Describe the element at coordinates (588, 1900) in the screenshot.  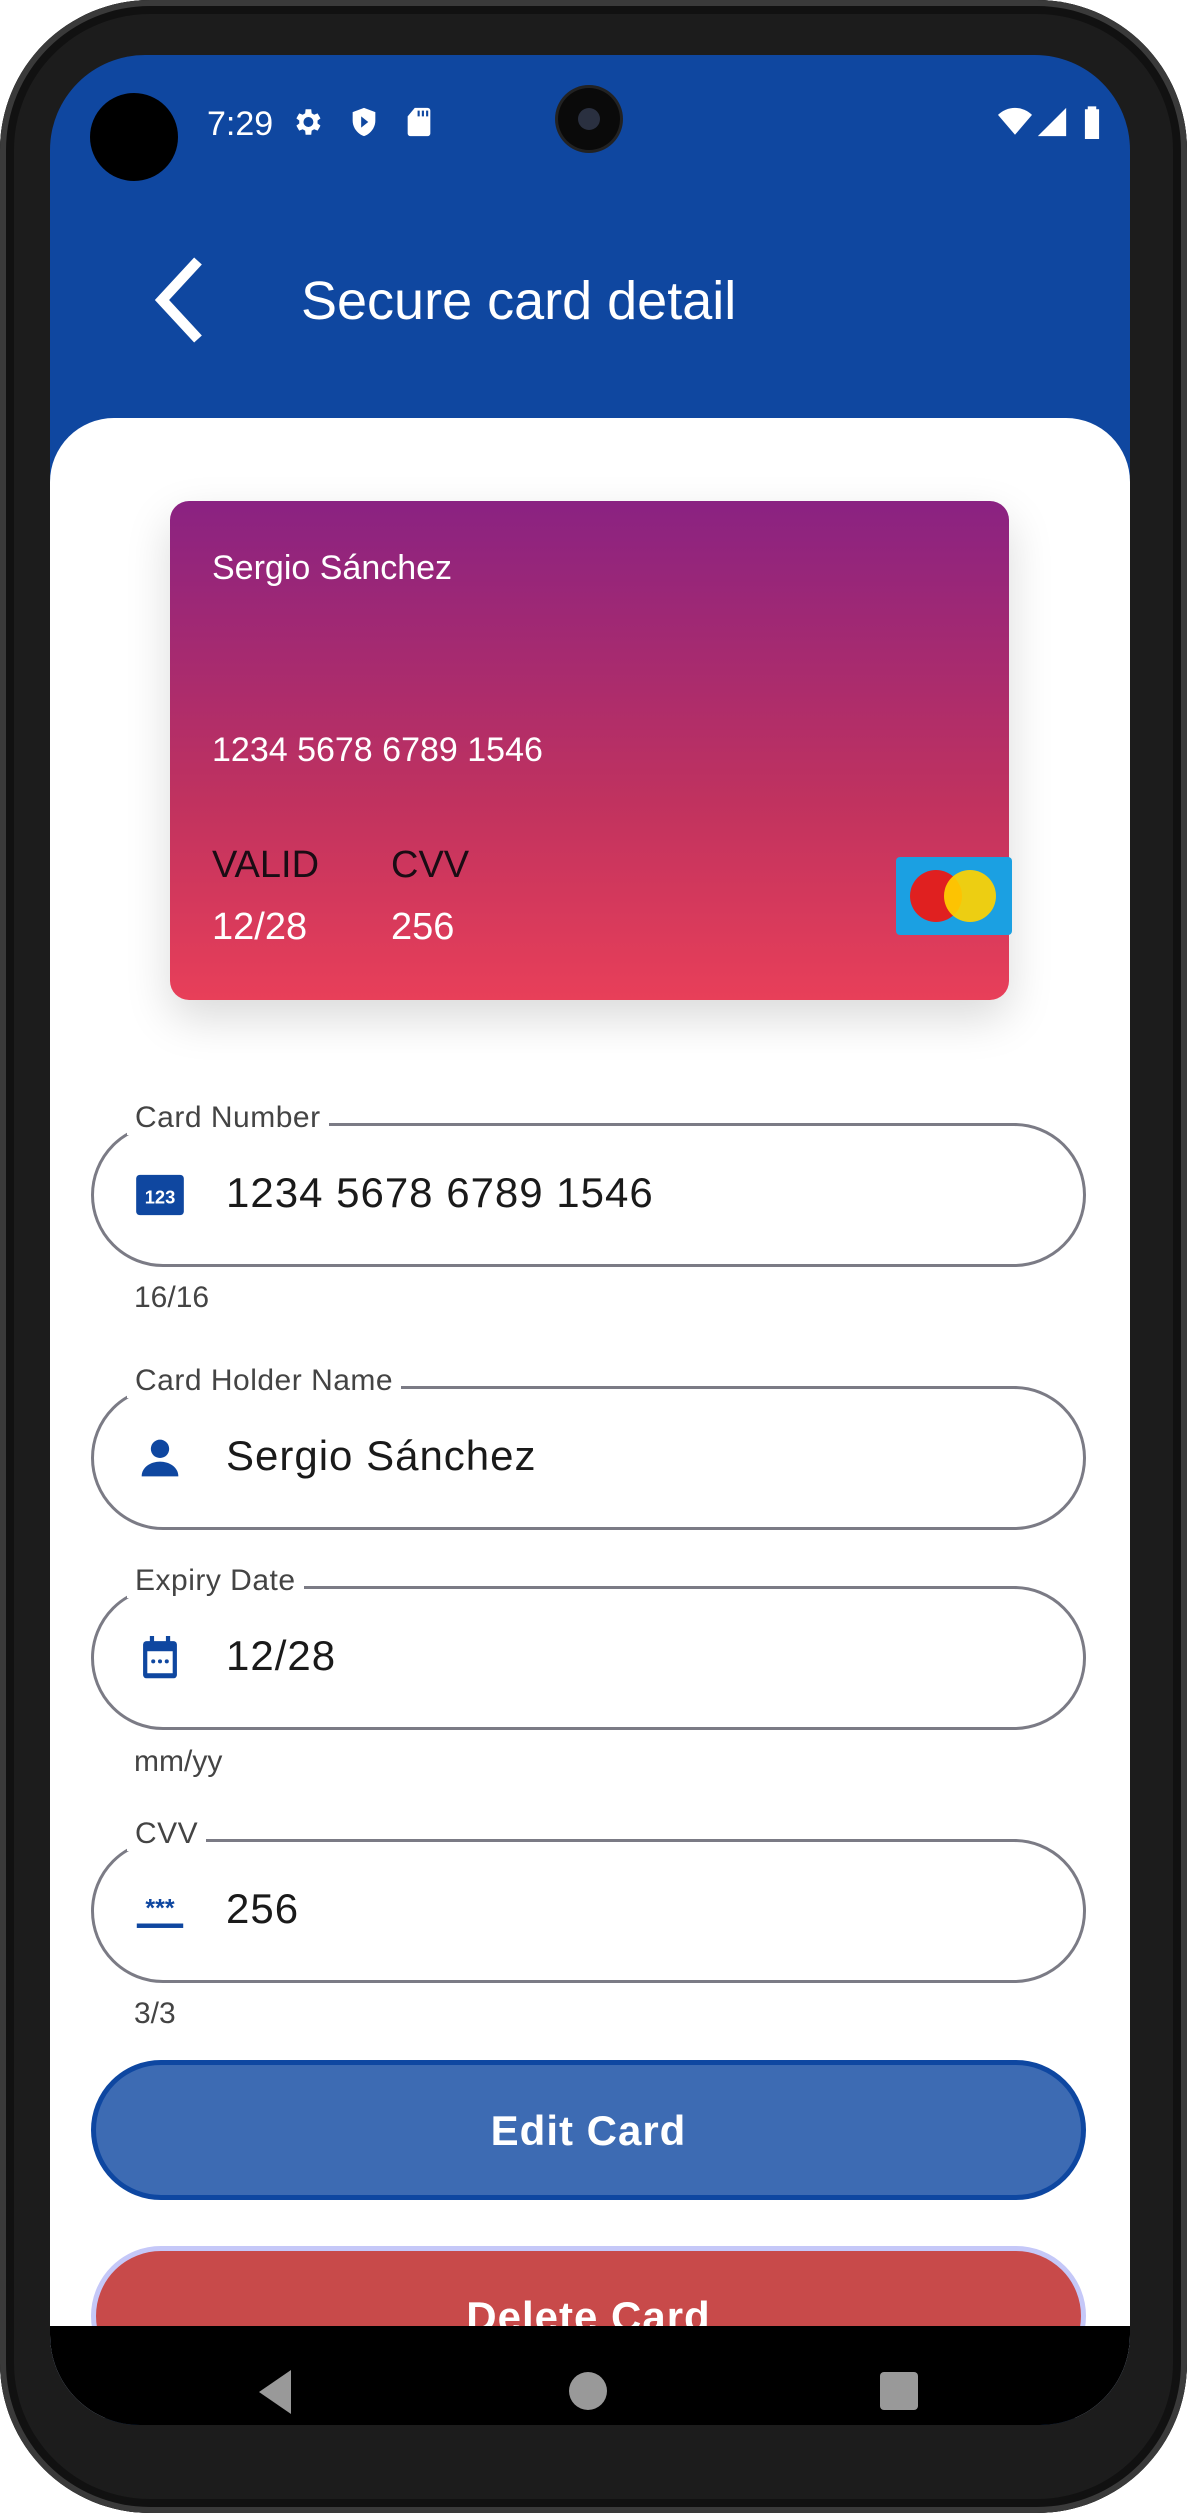
I see `cvv-field: CVV *** 256` at that location.